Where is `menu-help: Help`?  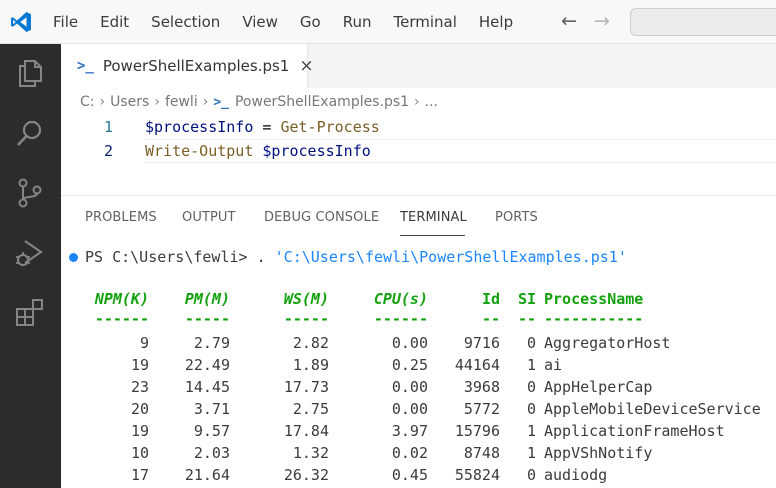 menu-help: Help is located at coordinates (496, 22).